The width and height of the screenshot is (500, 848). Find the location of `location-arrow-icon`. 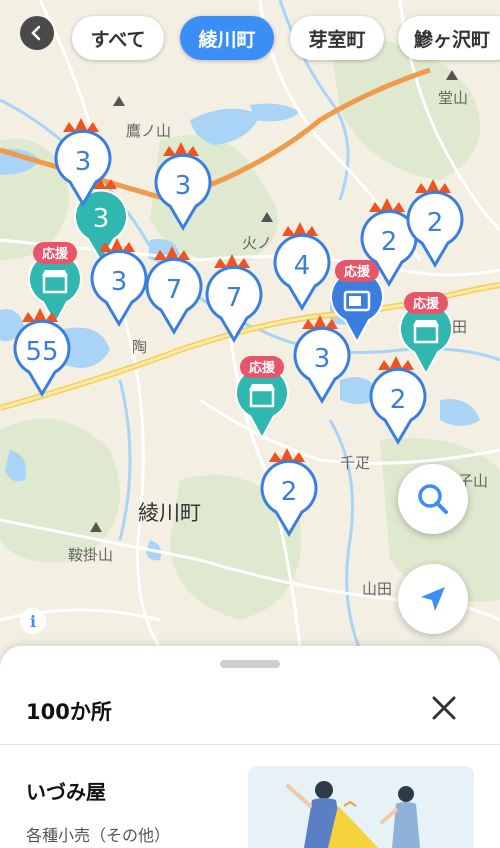

location-arrow-icon is located at coordinates (433, 599).